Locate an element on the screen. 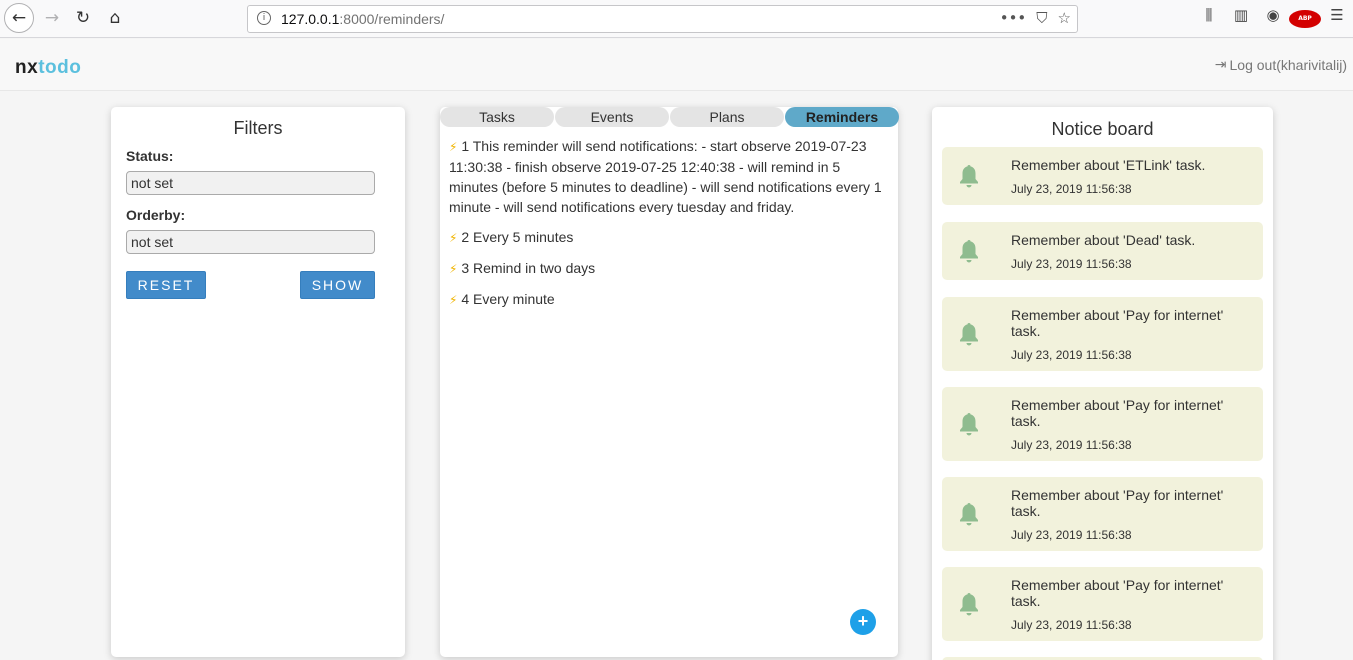 This screenshot has height=660, width=1353. orderby-select: not set is located at coordinates (250, 242).